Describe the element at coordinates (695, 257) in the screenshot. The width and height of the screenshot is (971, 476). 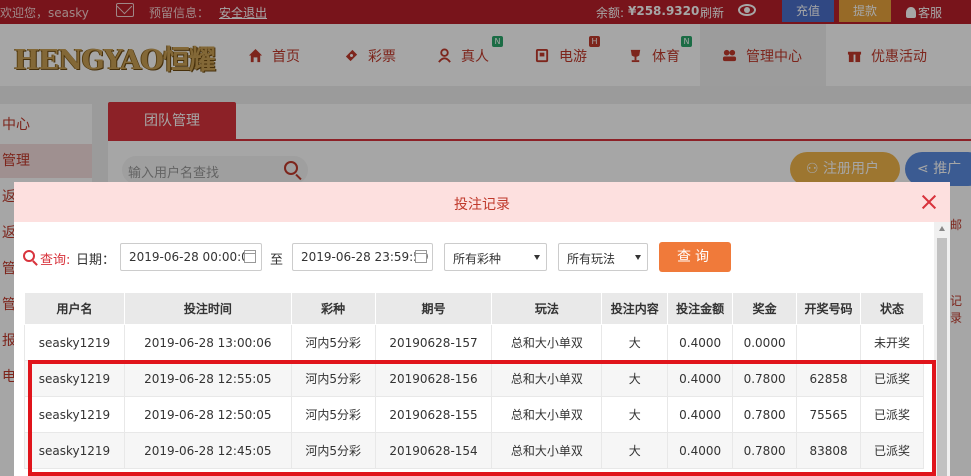
I see `query-button: 查询` at that location.